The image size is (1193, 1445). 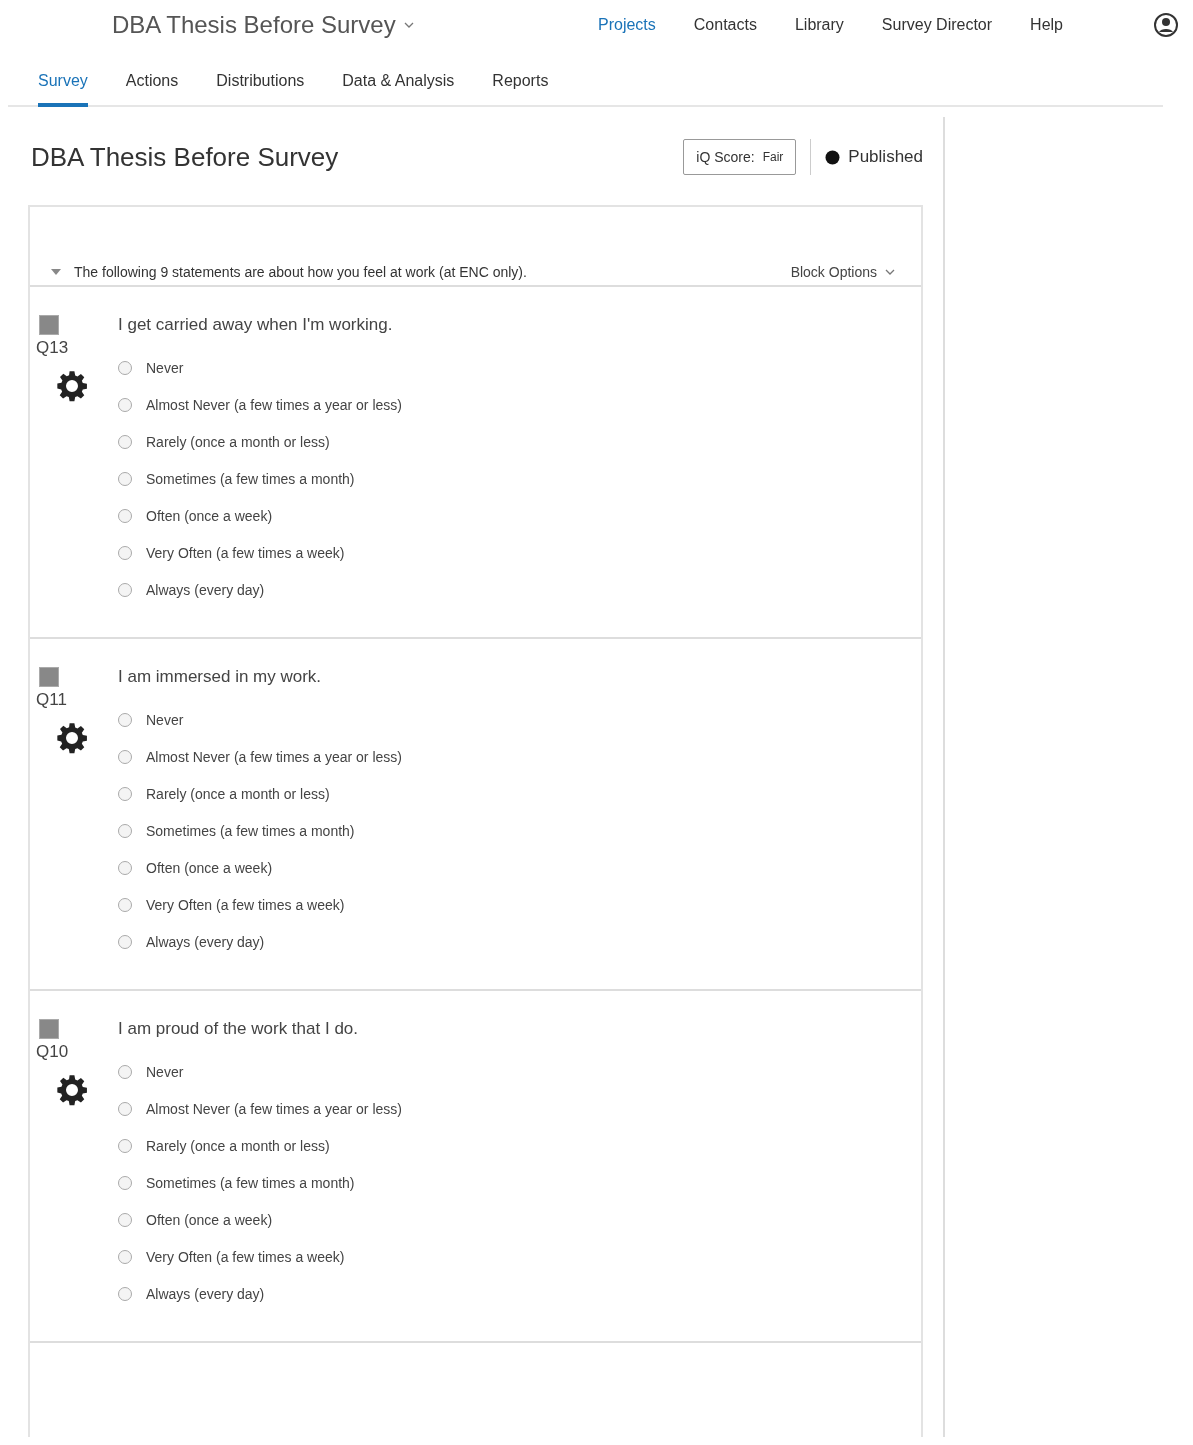 I want to click on question-text: I am immersed in my work., so click(x=263, y=677).